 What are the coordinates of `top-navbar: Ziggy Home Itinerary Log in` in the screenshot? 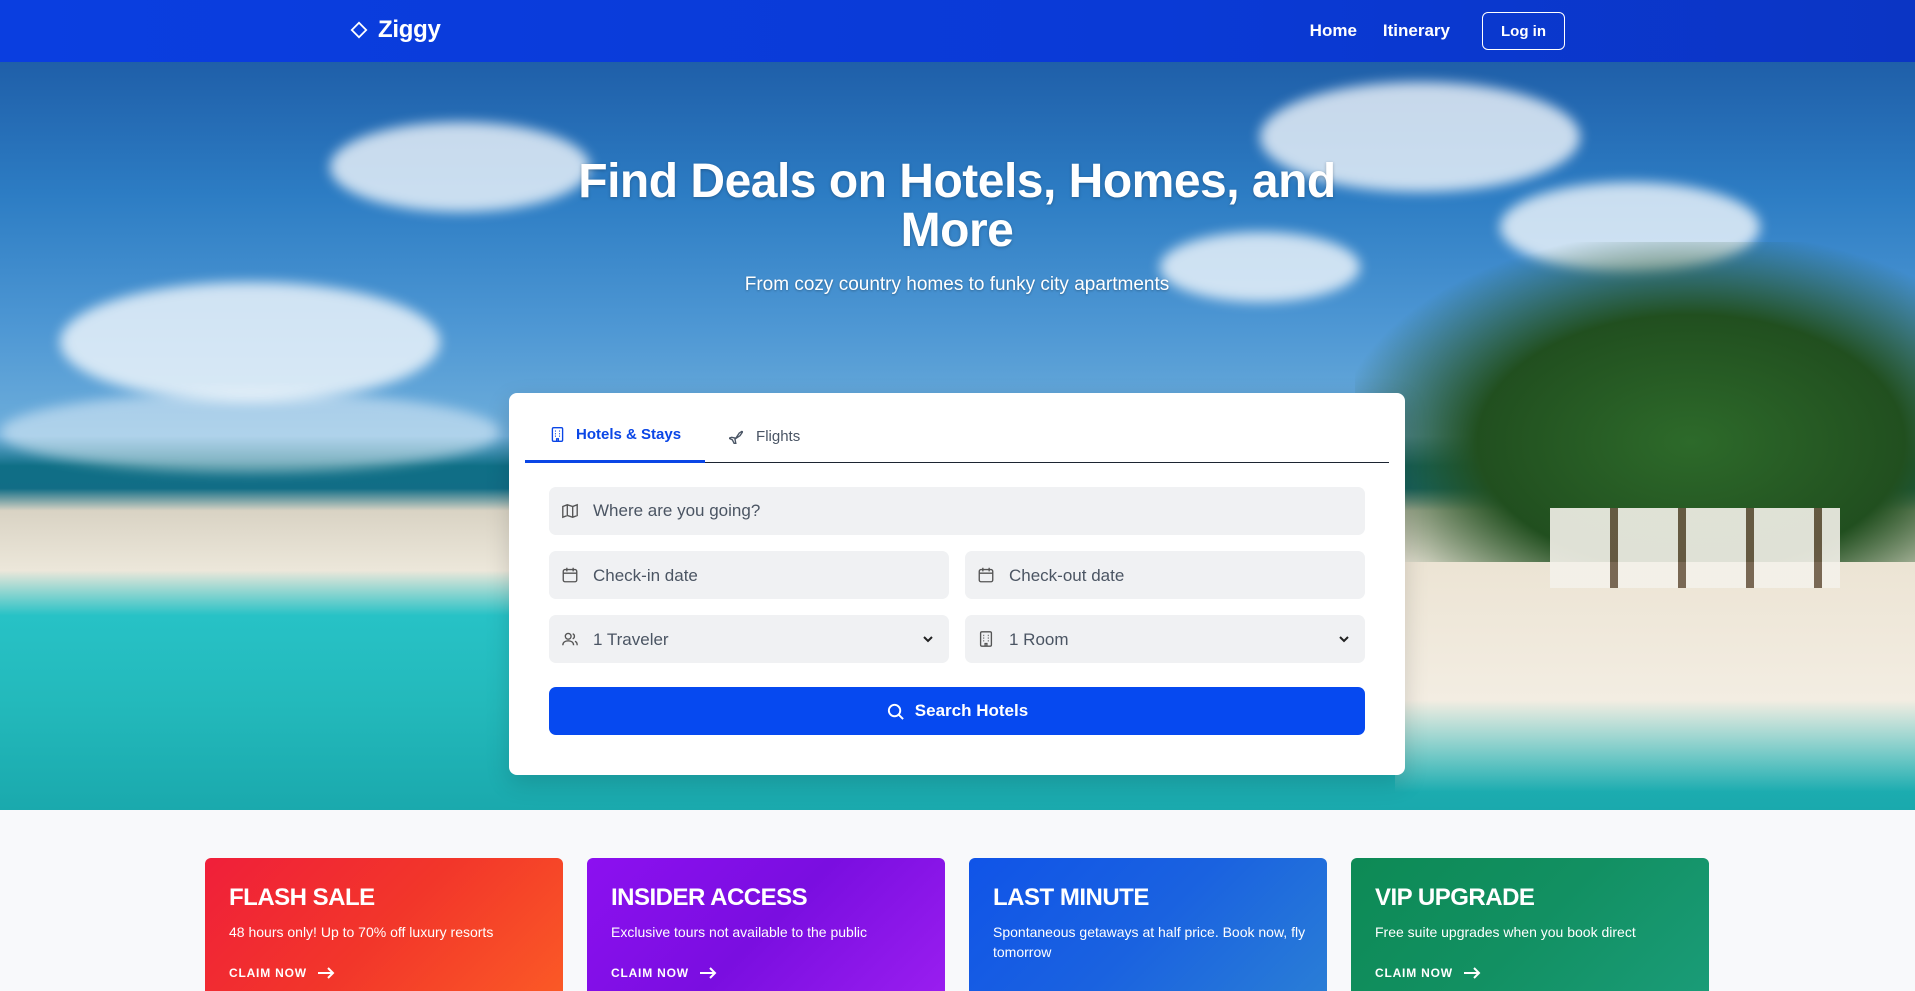 It's located at (957, 31).